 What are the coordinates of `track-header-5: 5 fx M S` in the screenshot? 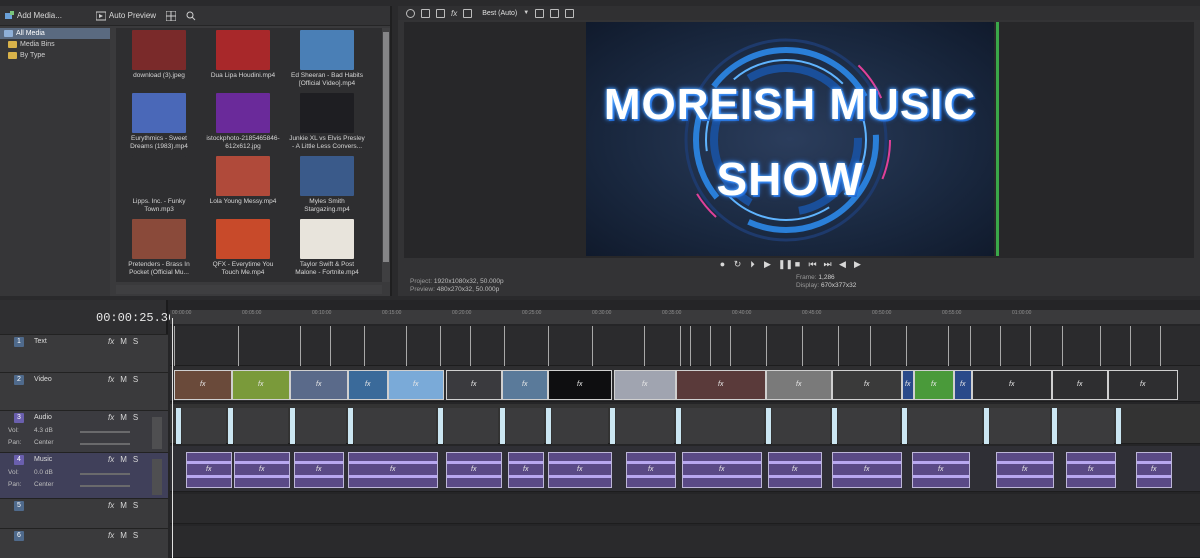 It's located at (84, 513).